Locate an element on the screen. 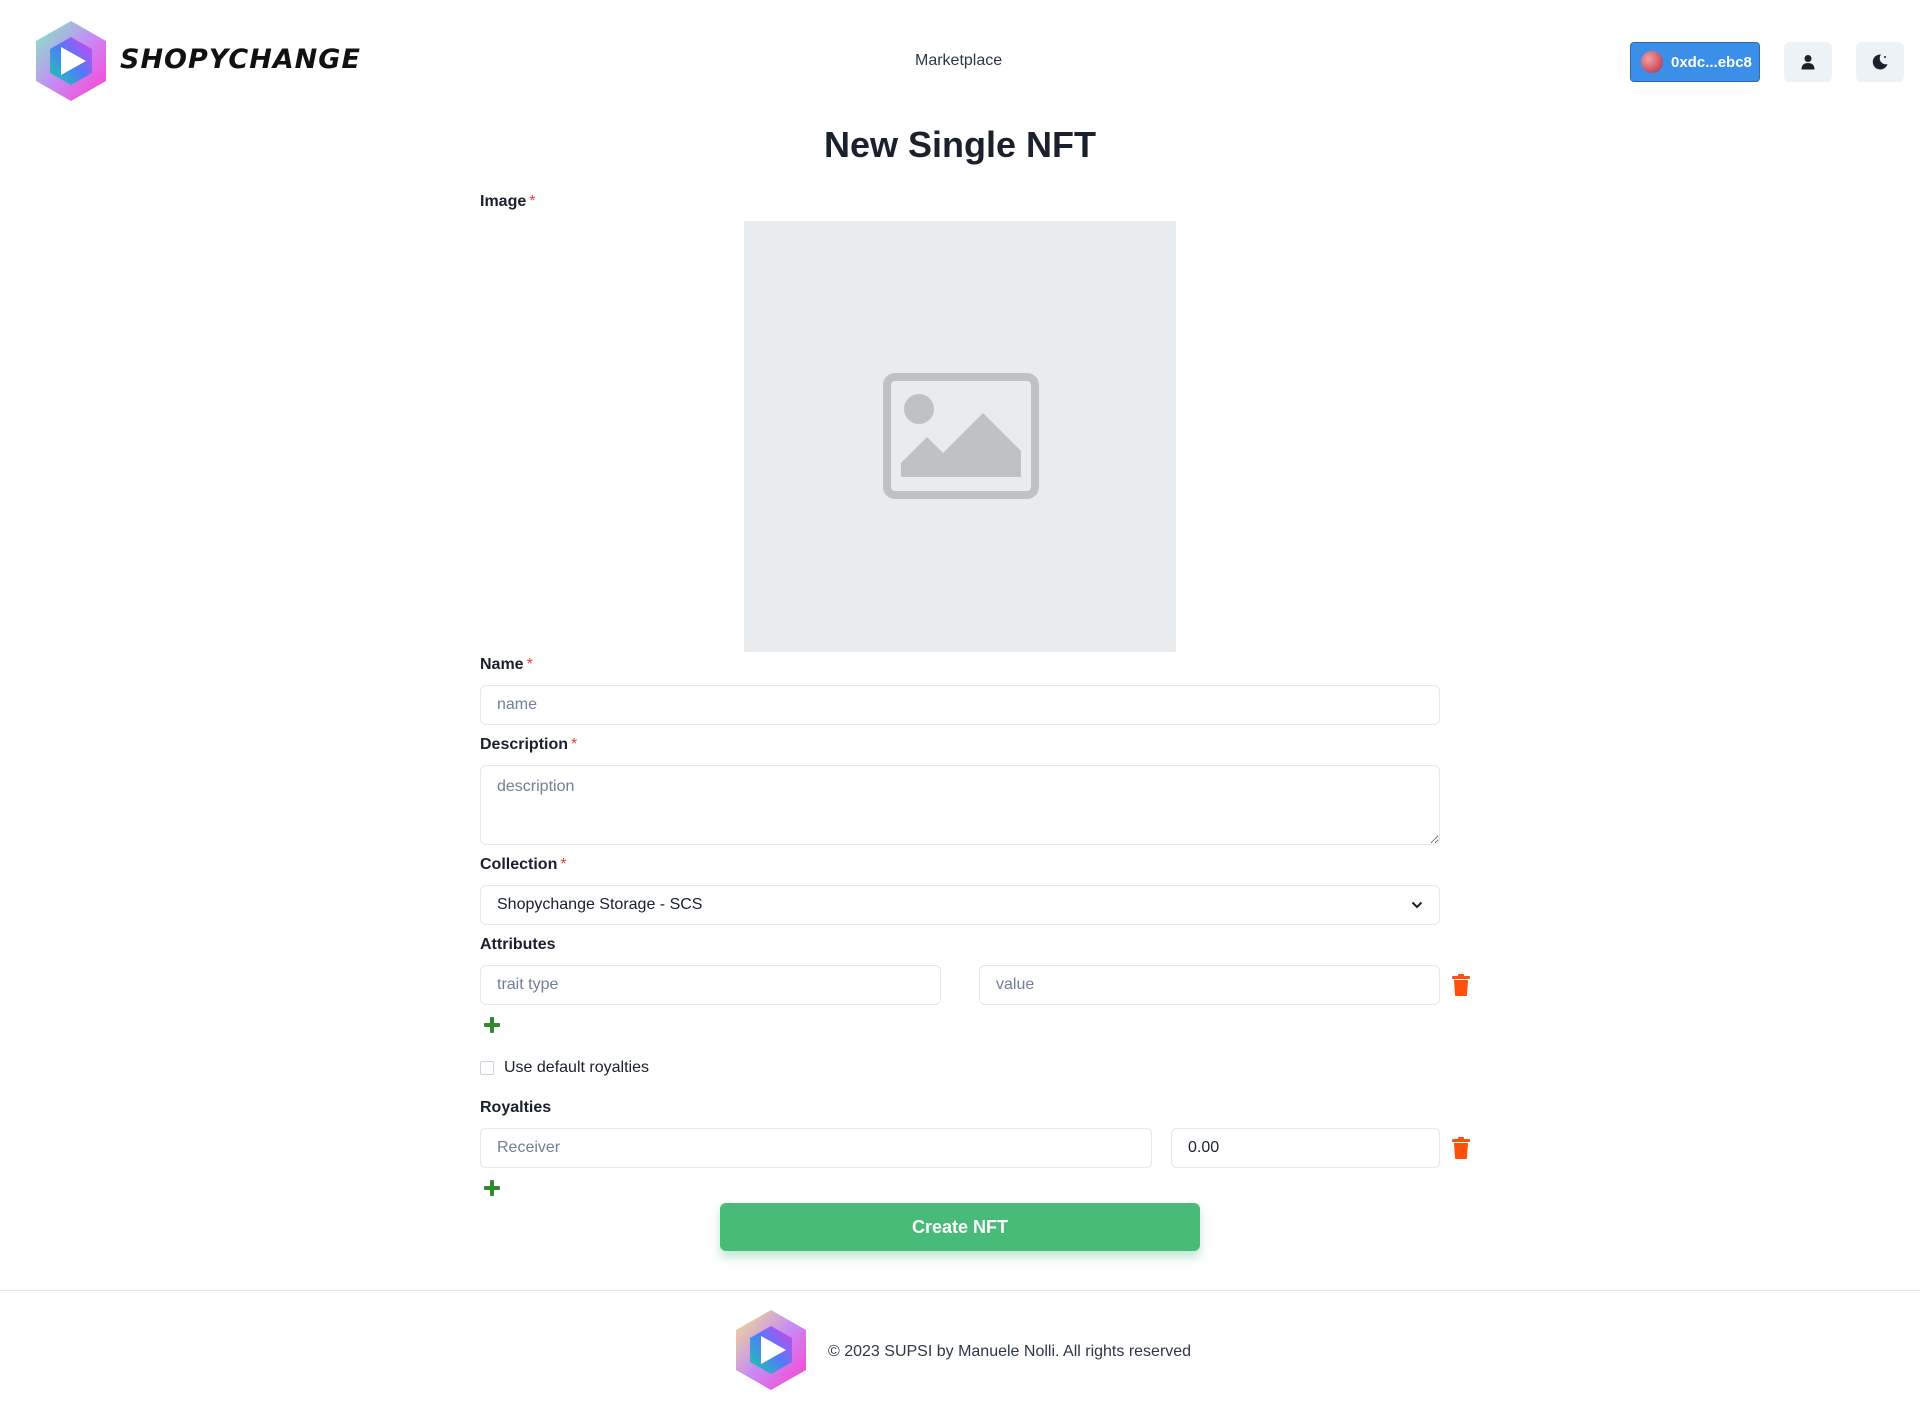 Image resolution: width=1920 pixels, height=1411 pixels. collection-label-text: Collection is located at coordinates (519, 864).